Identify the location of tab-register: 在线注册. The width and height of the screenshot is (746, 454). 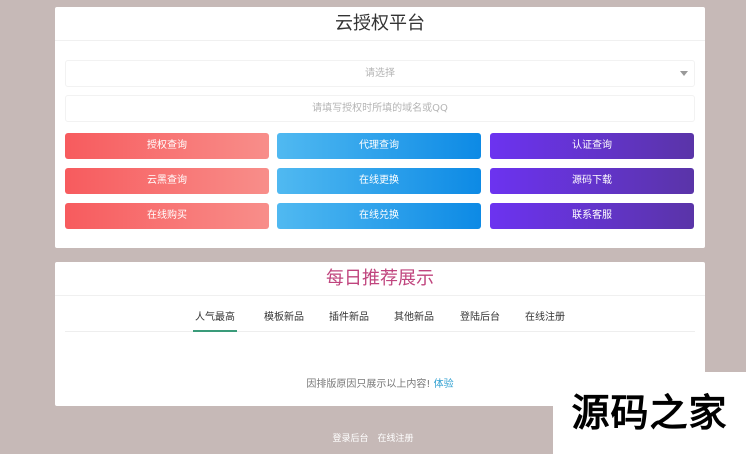
(545, 319).